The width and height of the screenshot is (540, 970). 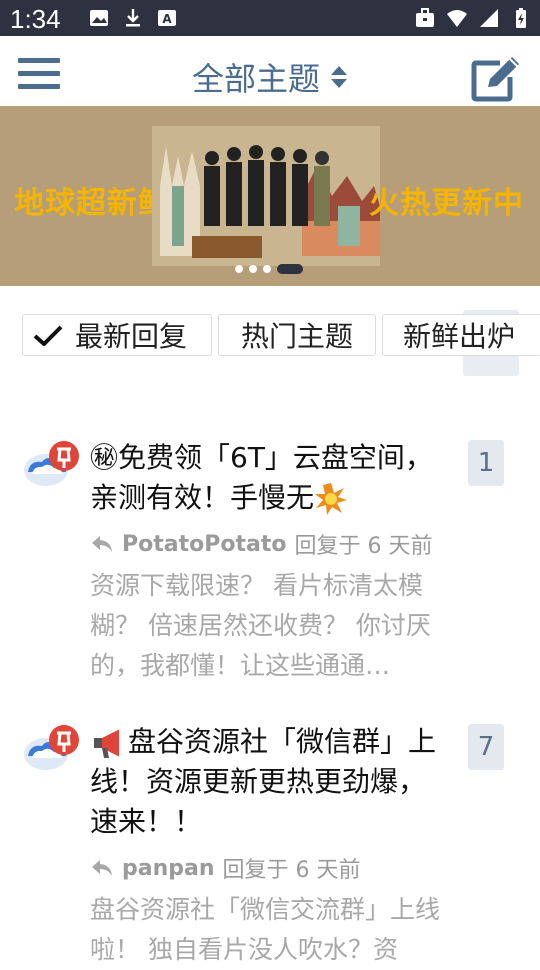 I want to click on megaphone-icon, so click(x=107, y=743).